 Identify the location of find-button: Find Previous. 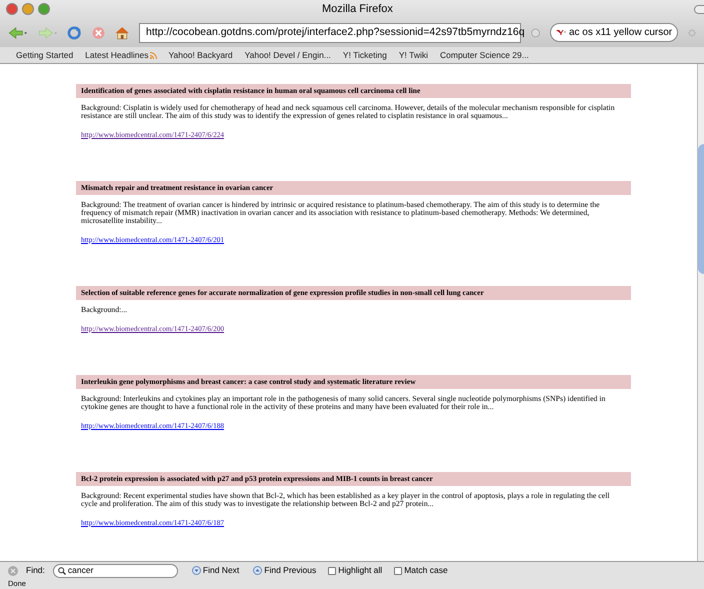
(284, 570).